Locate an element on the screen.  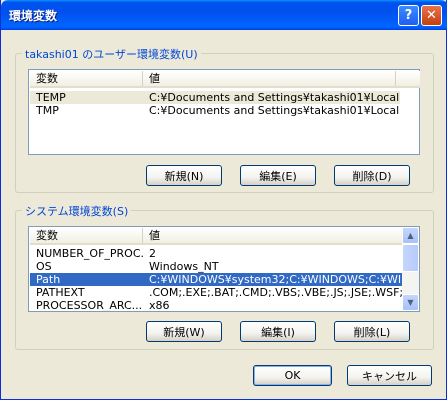
cancel-button: キャンセル is located at coordinates (389, 375).